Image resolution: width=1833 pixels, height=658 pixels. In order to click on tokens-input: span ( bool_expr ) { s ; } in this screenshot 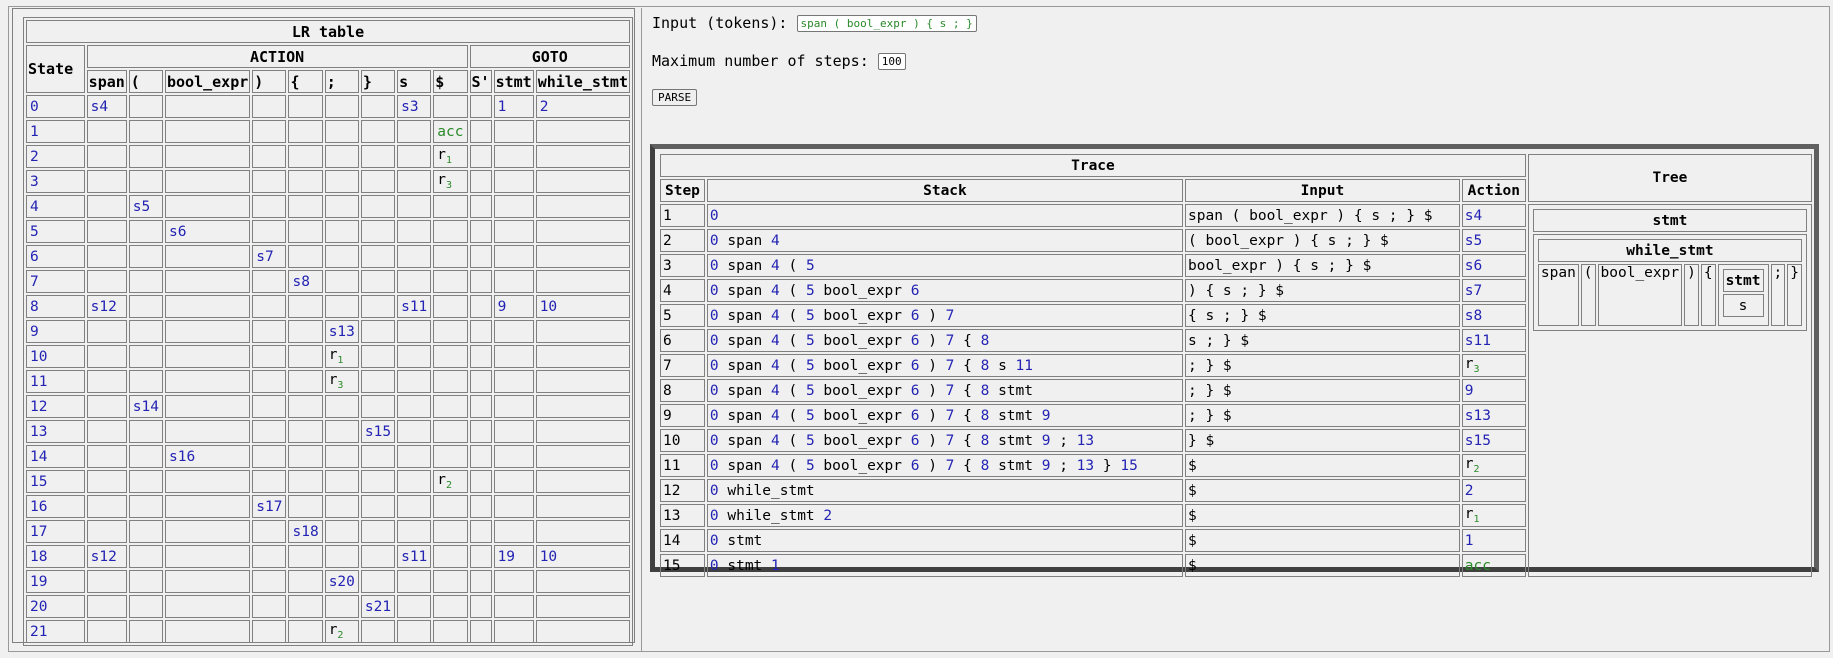, I will do `click(886, 23)`.